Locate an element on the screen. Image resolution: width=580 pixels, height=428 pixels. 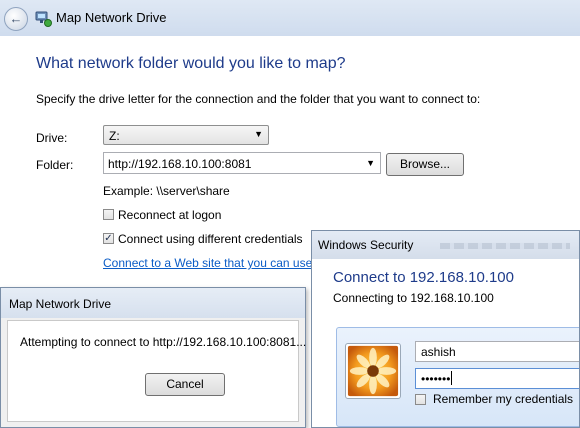
different-credentials-checkbox: ✓ is located at coordinates (108, 238).